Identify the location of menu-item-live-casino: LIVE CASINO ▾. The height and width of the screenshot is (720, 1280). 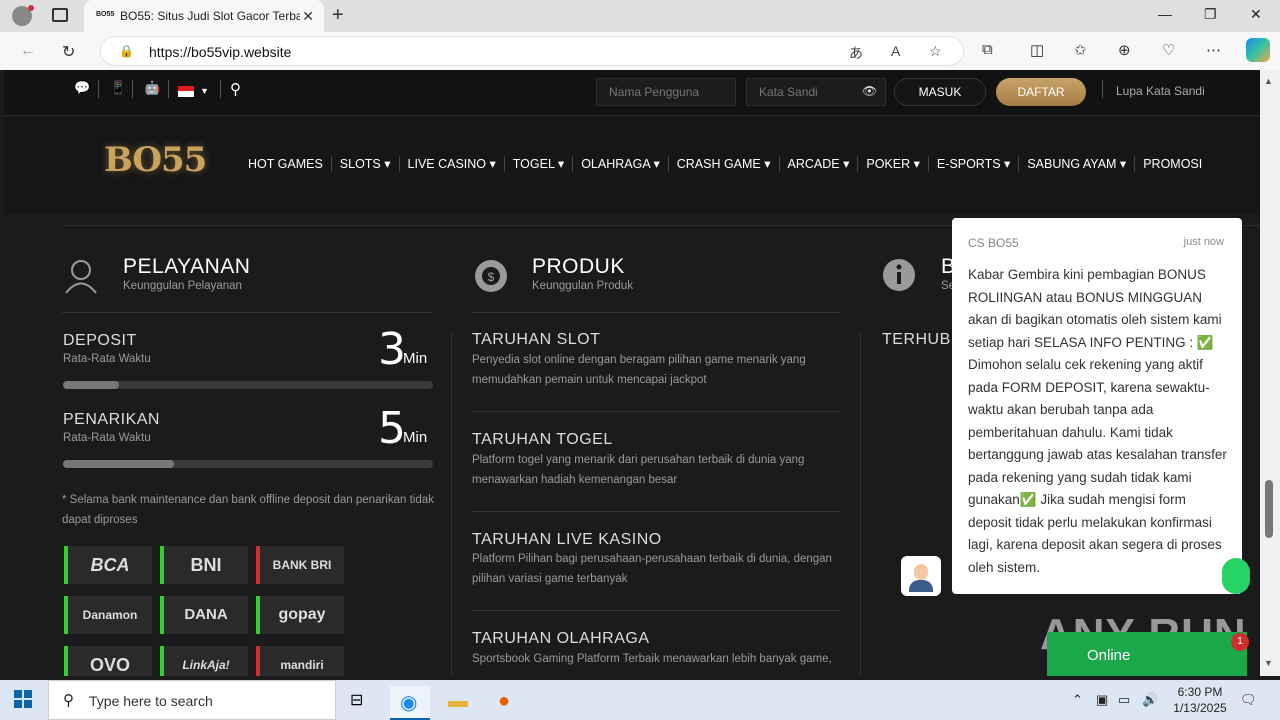
(451, 164).